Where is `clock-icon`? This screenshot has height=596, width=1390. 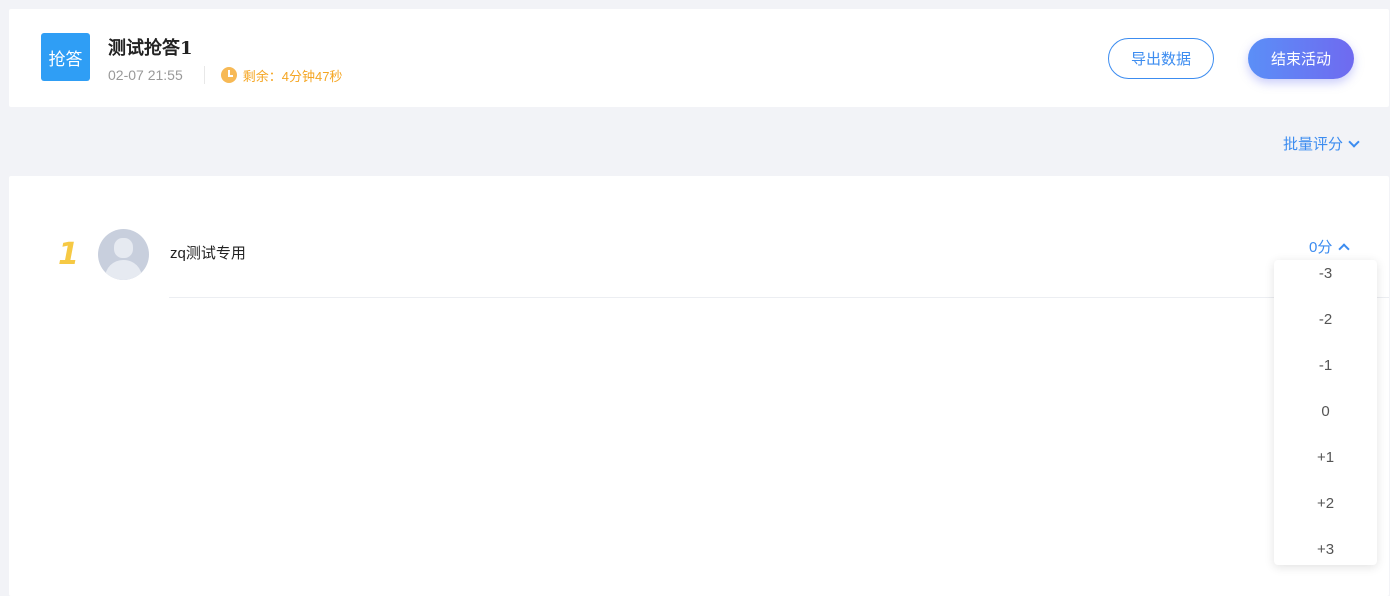
clock-icon is located at coordinates (228, 75).